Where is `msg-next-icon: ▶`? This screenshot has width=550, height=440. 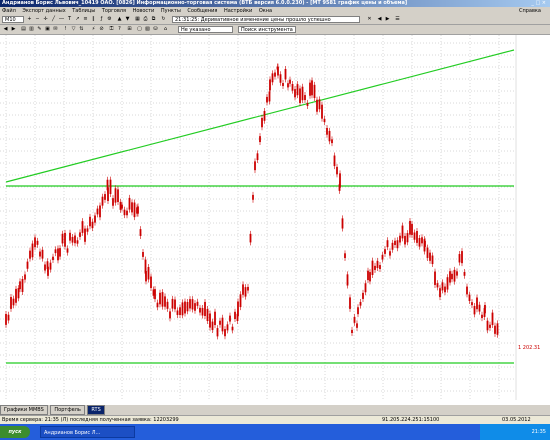 msg-next-icon: ▶ is located at coordinates (387, 19).